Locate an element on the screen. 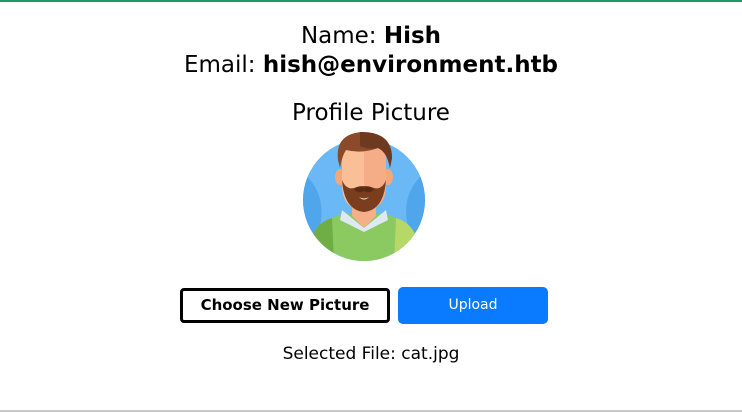 This screenshot has height=413, width=742. avatar is located at coordinates (364, 197).